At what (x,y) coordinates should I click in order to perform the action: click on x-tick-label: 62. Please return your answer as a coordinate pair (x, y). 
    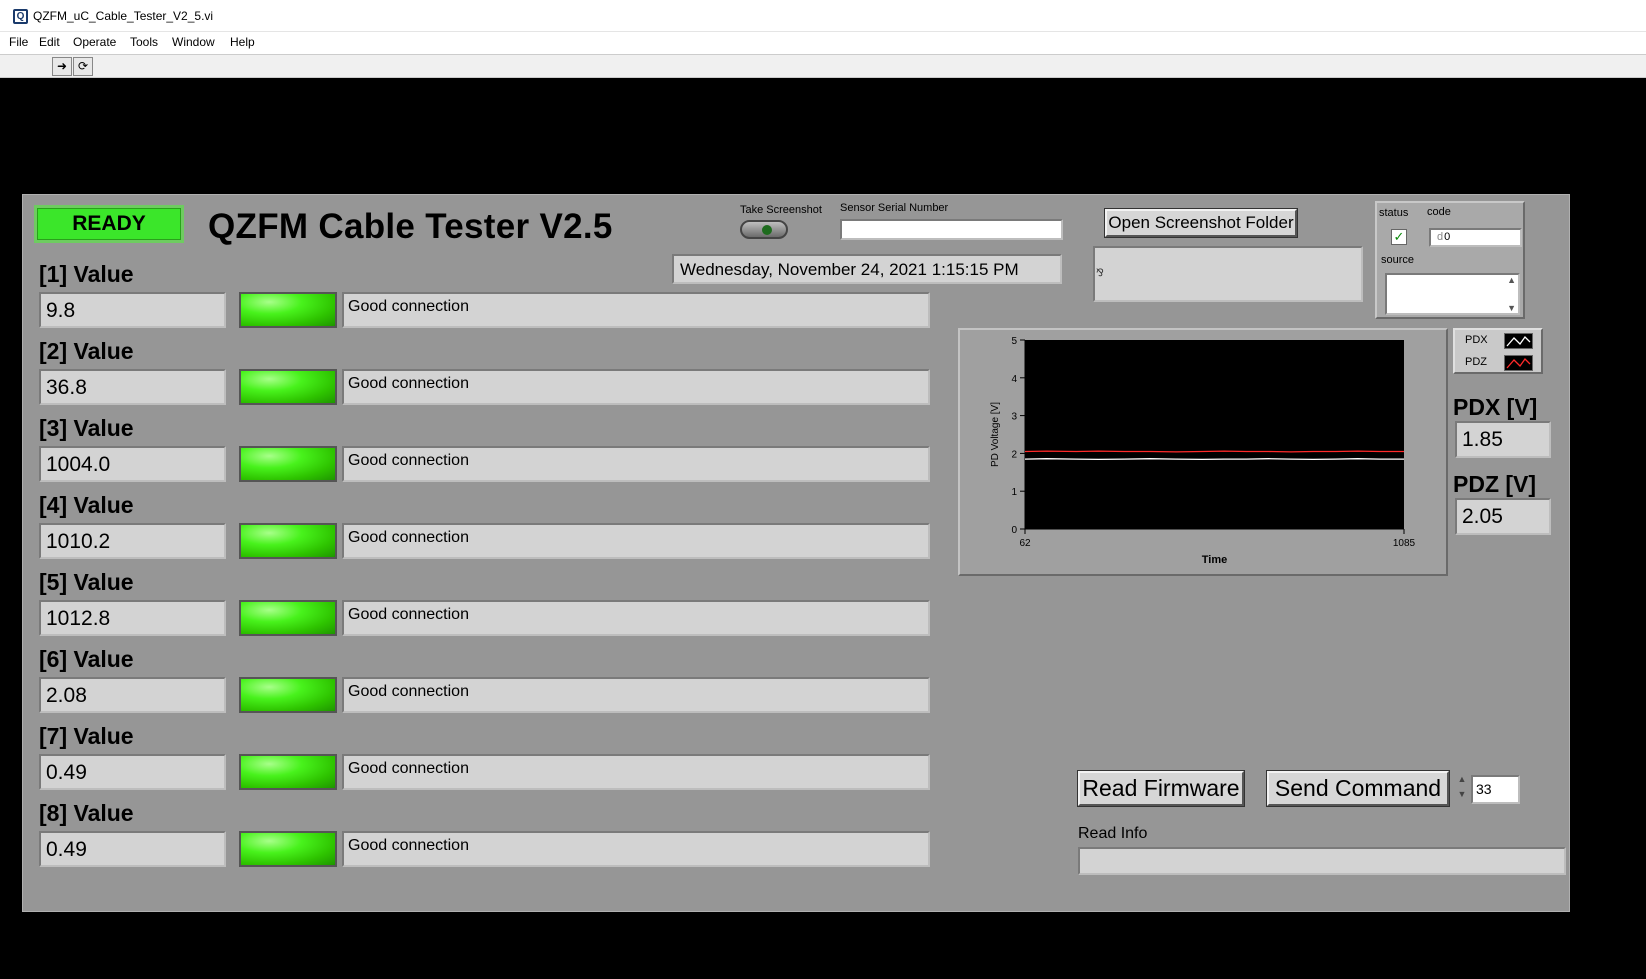
    Looking at the image, I should click on (1025, 543).